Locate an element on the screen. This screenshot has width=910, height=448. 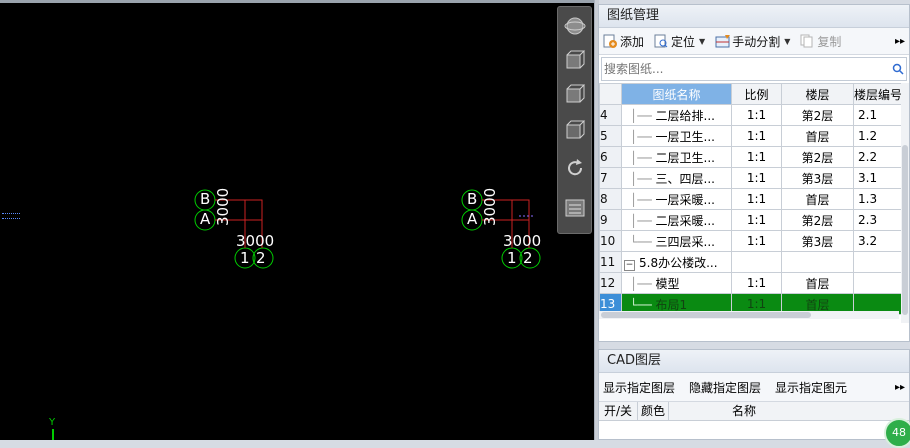
horizontal-dimension-right: 3000 is located at coordinates (522, 241).